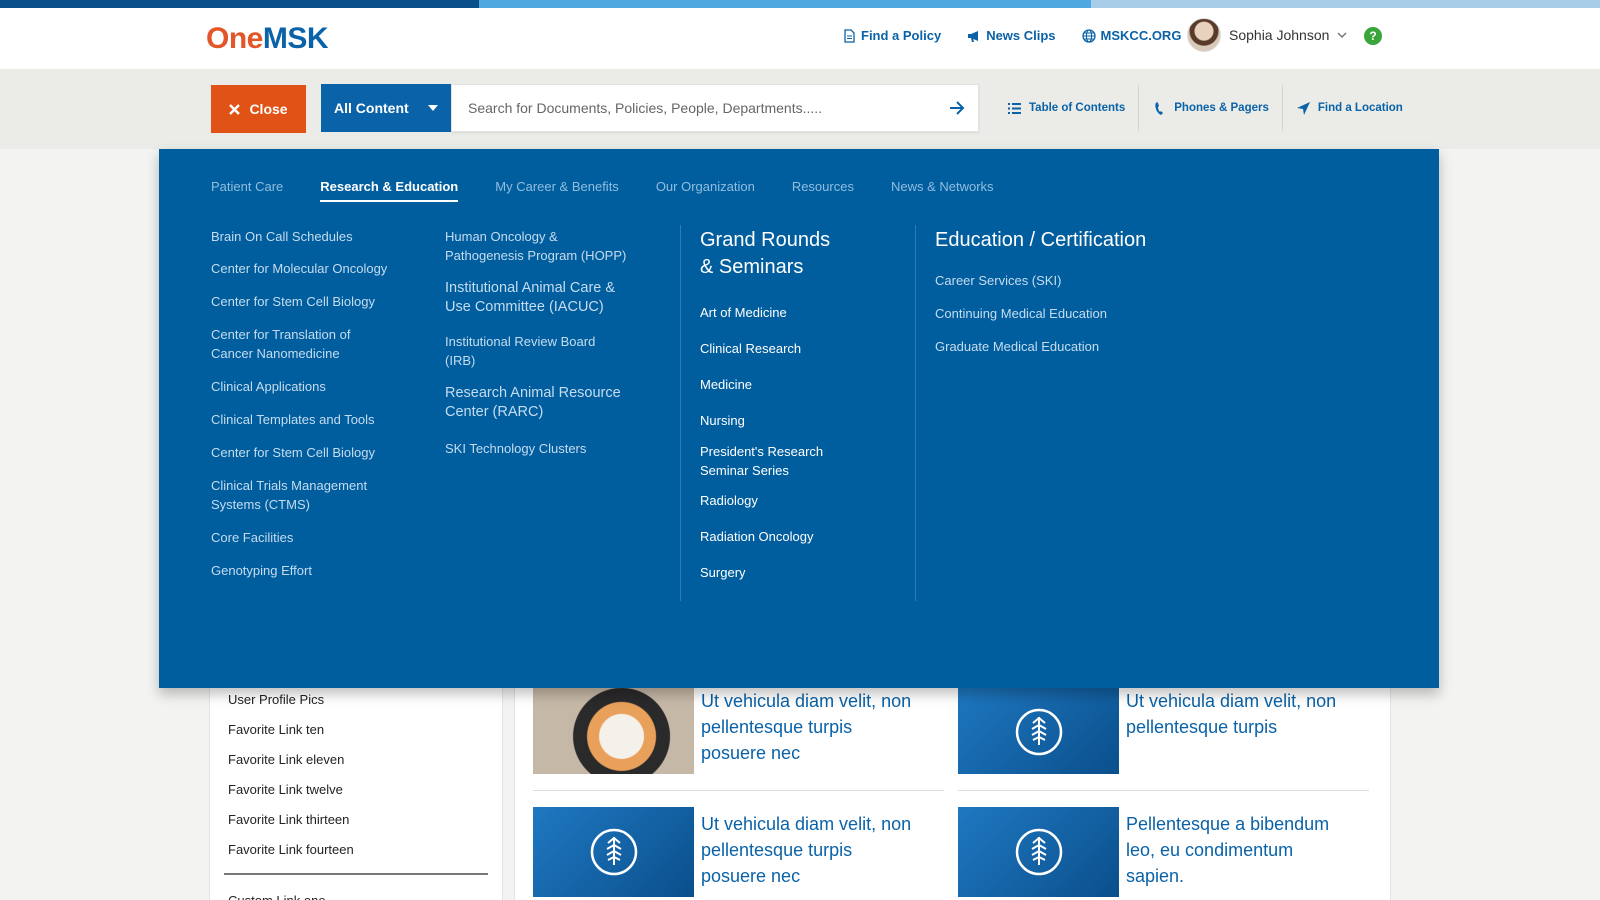 This screenshot has width=1600, height=900. I want to click on find-a-policy-link: Find a Policy, so click(891, 35).